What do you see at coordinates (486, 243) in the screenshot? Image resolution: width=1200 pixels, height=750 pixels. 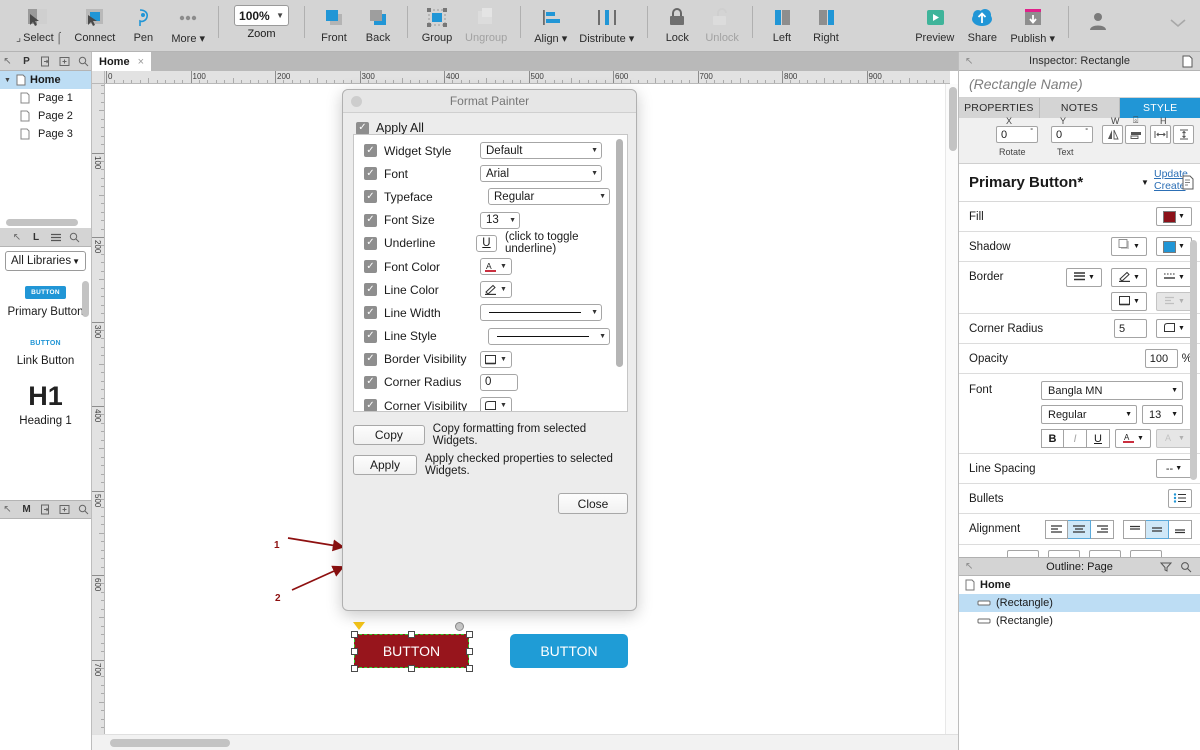 I see `underline-toggle-button: U` at bounding box center [486, 243].